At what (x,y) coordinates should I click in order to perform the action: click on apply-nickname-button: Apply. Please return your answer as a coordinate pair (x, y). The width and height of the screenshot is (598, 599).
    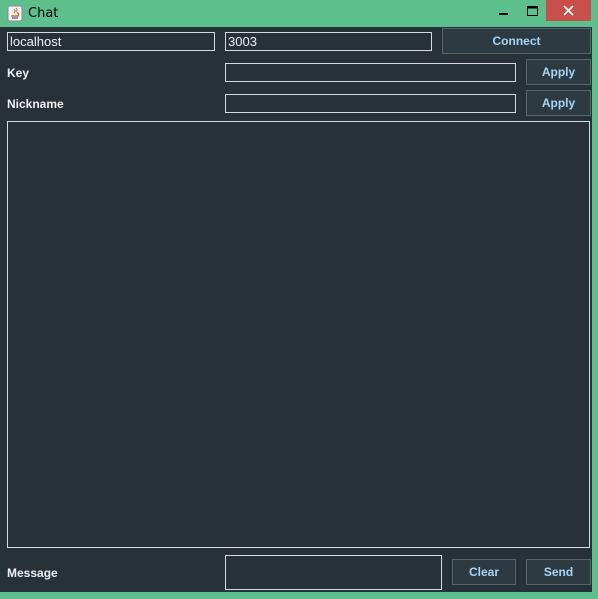
    Looking at the image, I should click on (558, 103).